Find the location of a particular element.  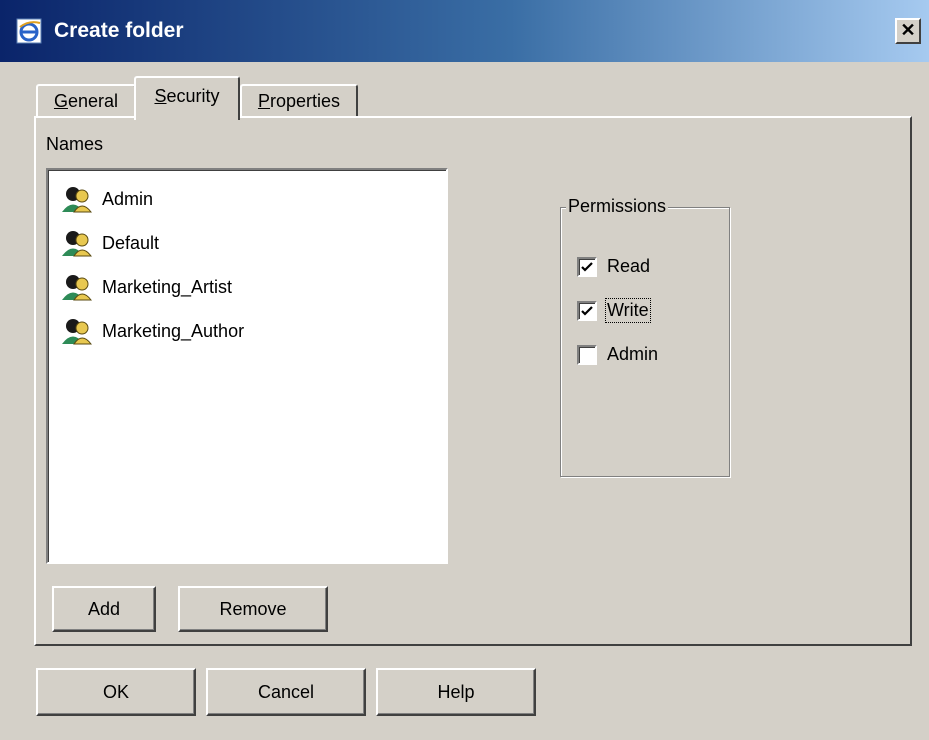

tab-security-mnemonic: S is located at coordinates (160, 96).